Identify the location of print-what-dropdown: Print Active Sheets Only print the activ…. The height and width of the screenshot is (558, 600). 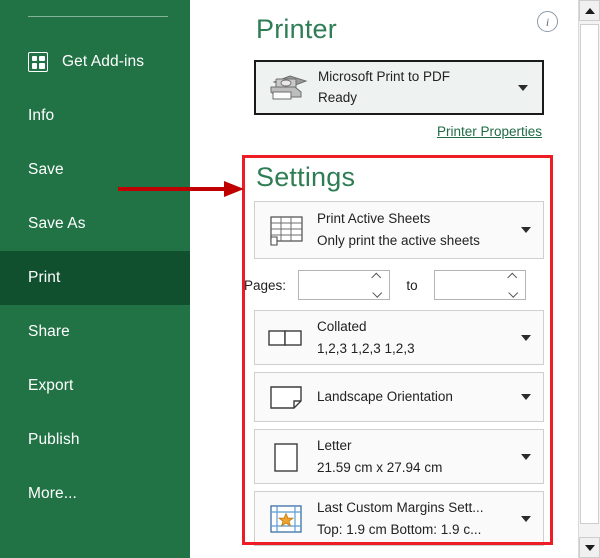
(399, 230).